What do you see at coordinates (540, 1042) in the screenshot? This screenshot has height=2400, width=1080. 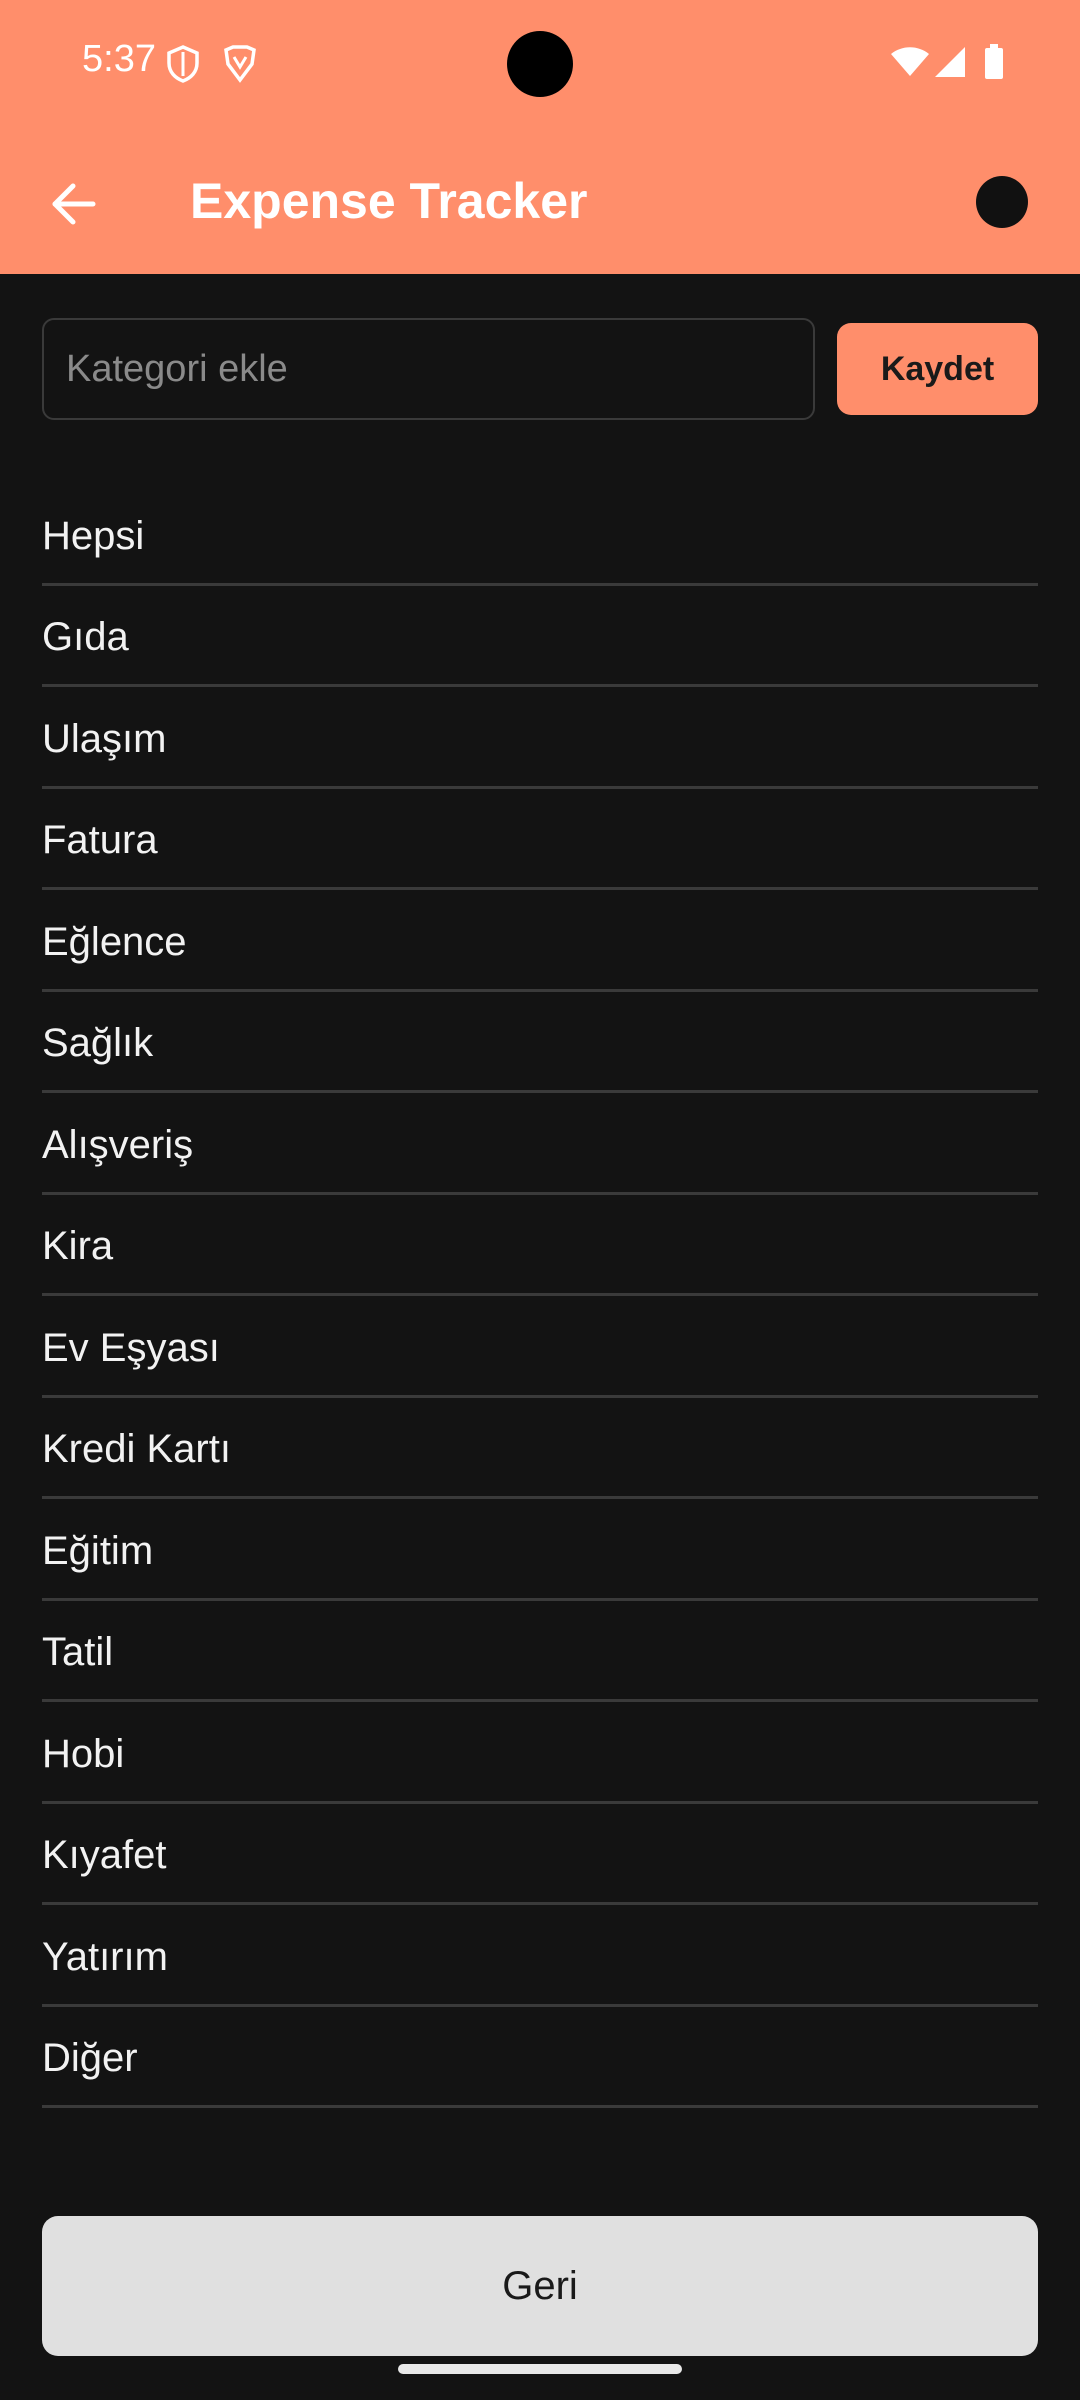 I see `category-item-saglik: Sağlık` at bounding box center [540, 1042].